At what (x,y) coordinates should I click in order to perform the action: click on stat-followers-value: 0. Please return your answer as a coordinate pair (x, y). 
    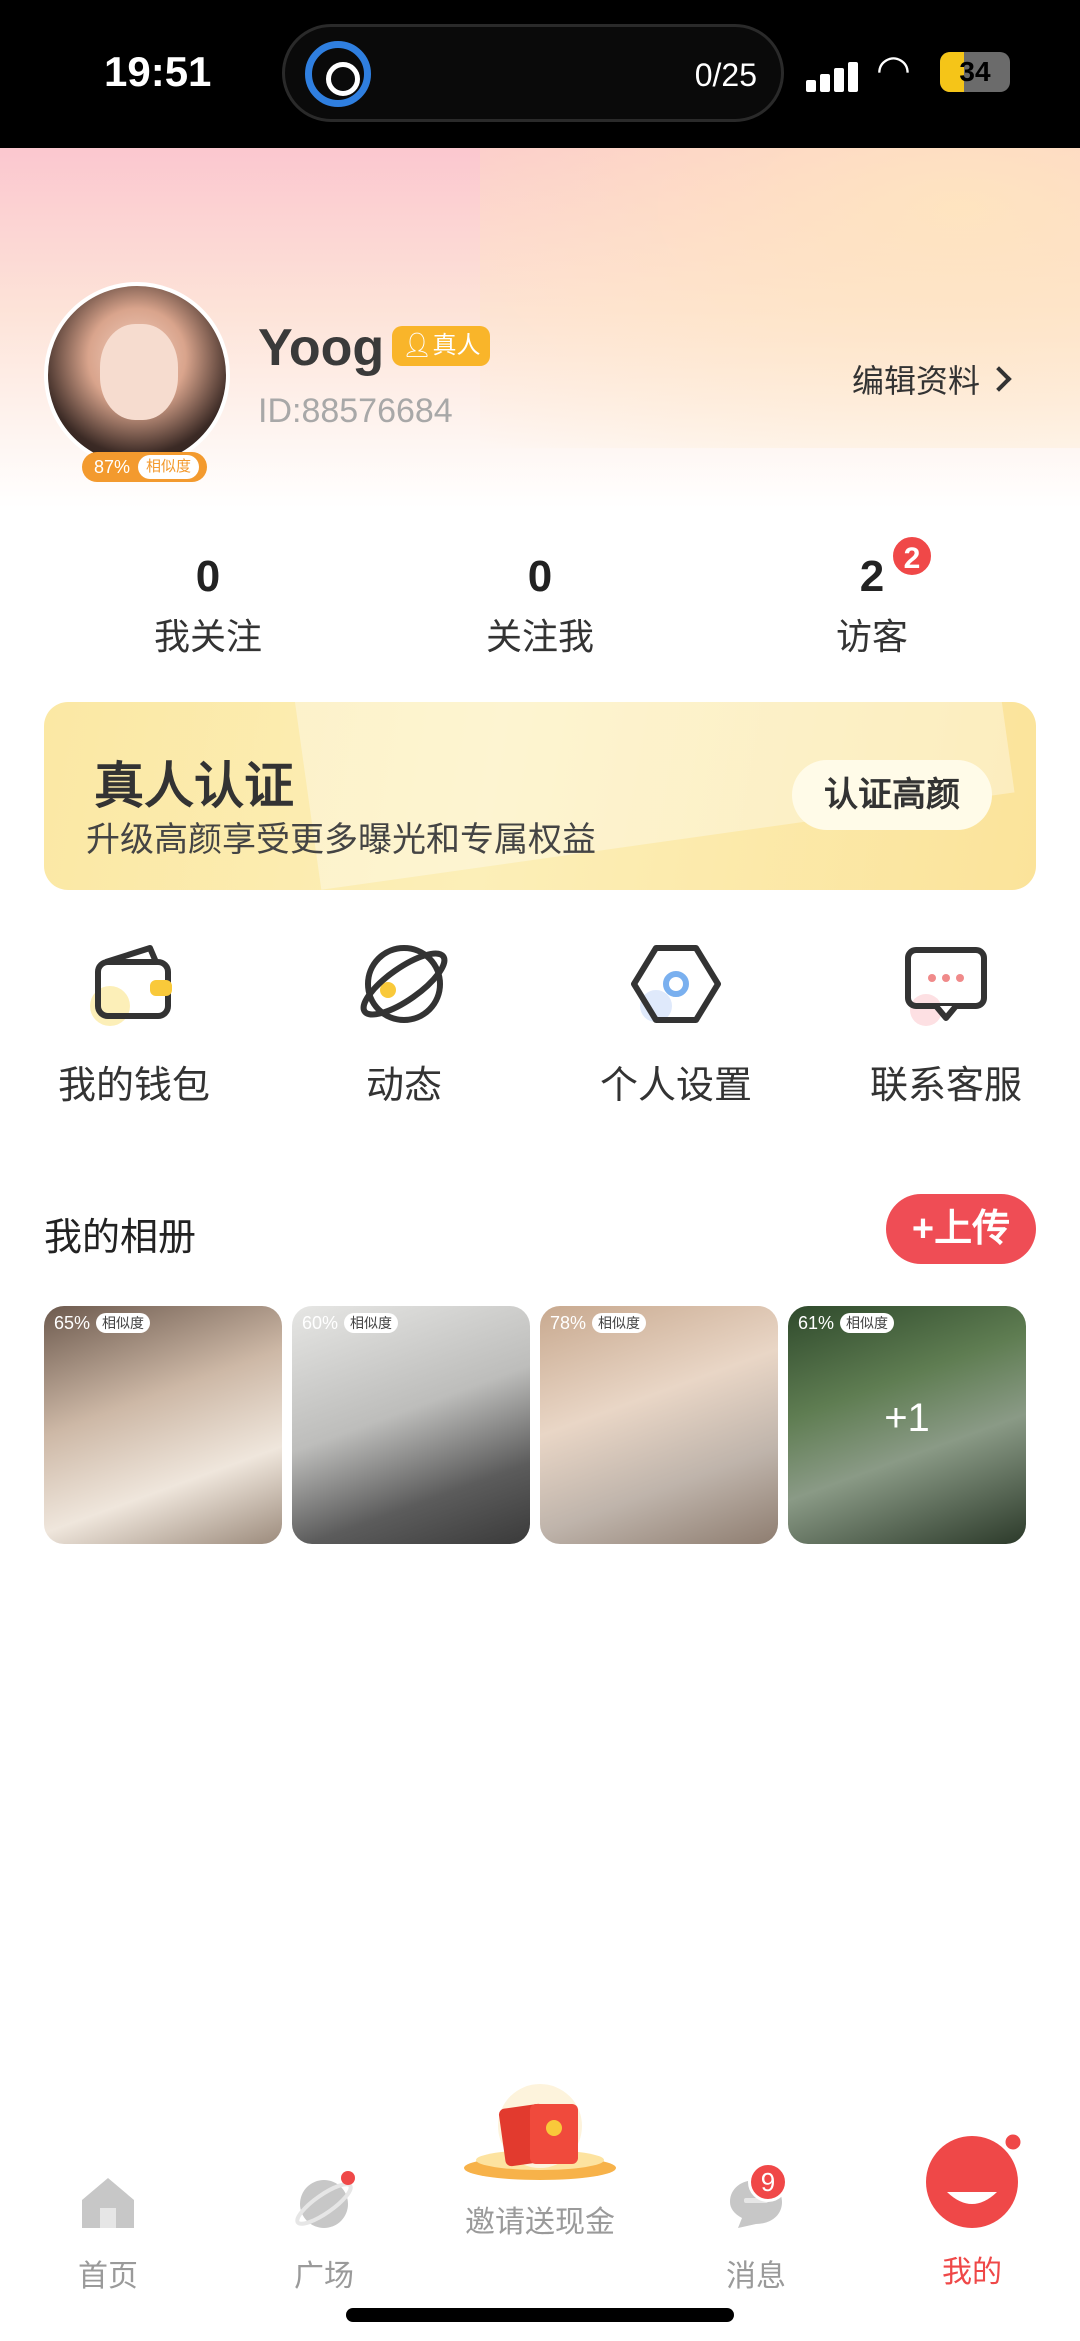
    Looking at the image, I should click on (540, 576).